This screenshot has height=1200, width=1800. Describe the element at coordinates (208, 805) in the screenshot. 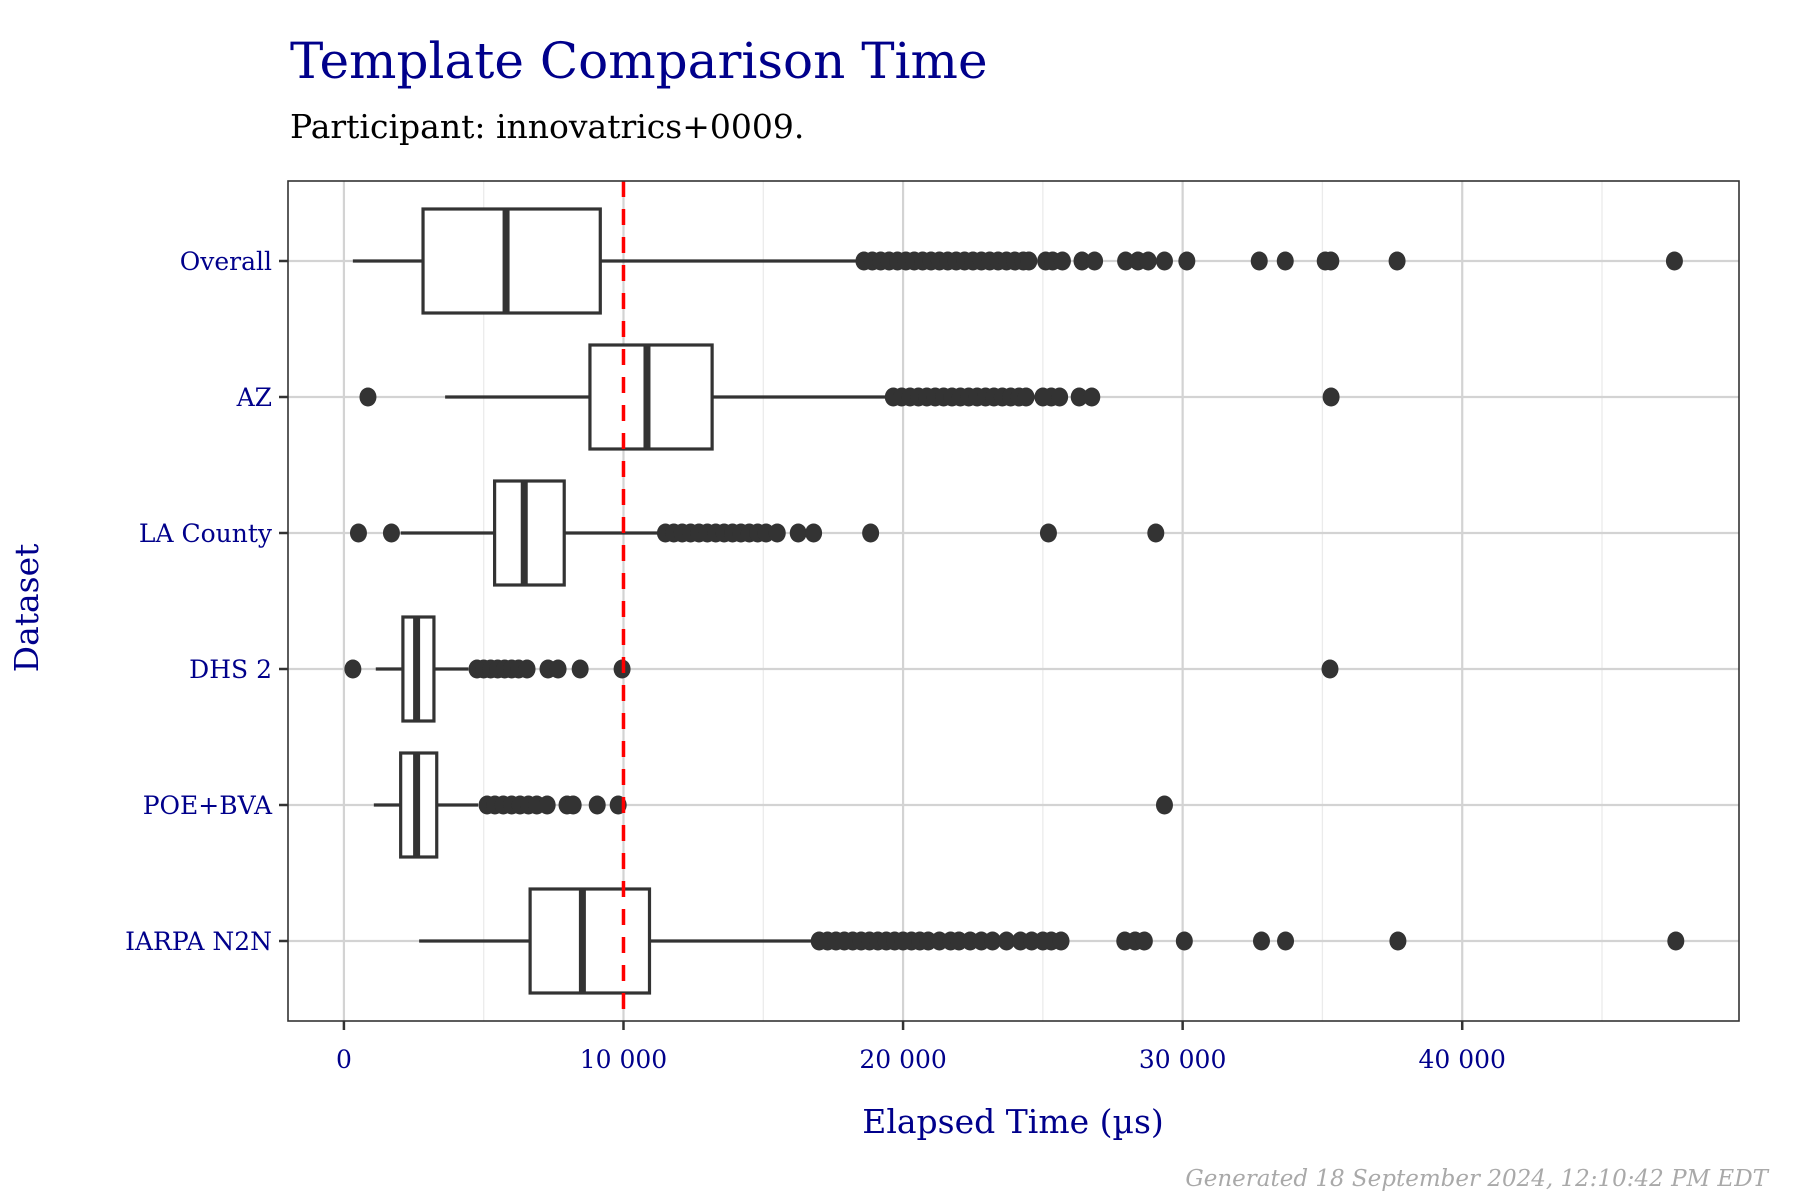

I see `y-tick-label: POE+BVA` at that location.